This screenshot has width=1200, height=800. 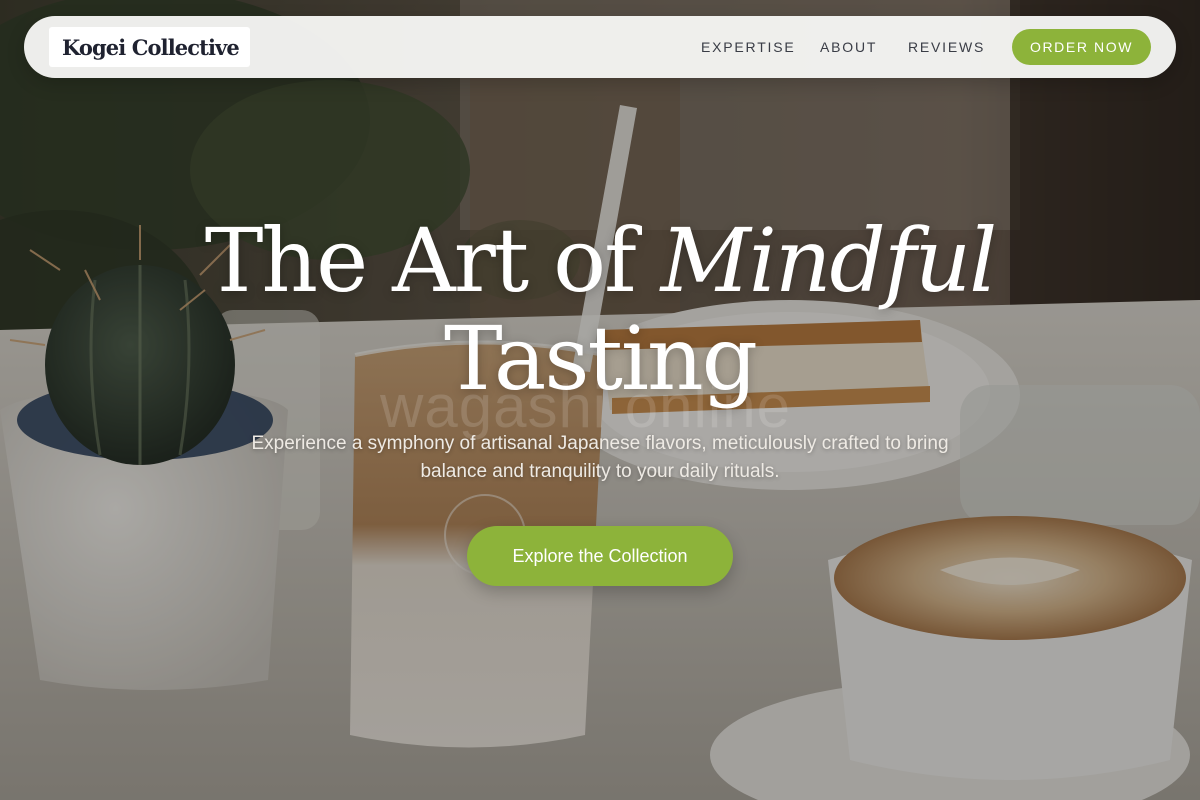 I want to click on nav-link-reviews: REVIEWS, so click(x=946, y=47).